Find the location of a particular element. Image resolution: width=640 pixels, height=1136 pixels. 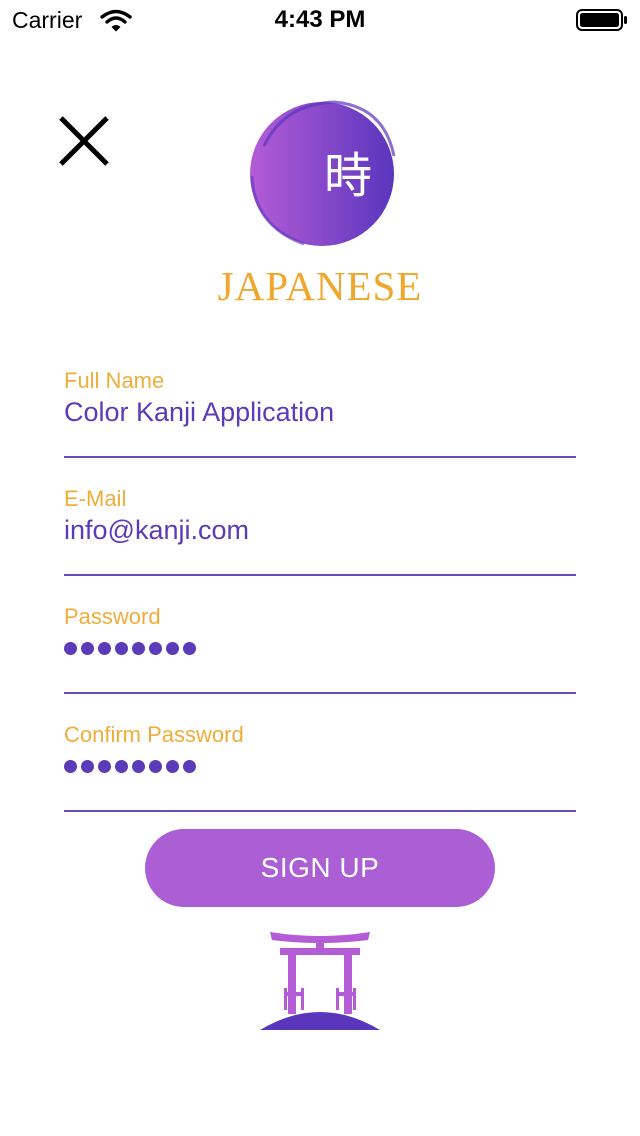

status-time: 4:43 PM is located at coordinates (320, 19).